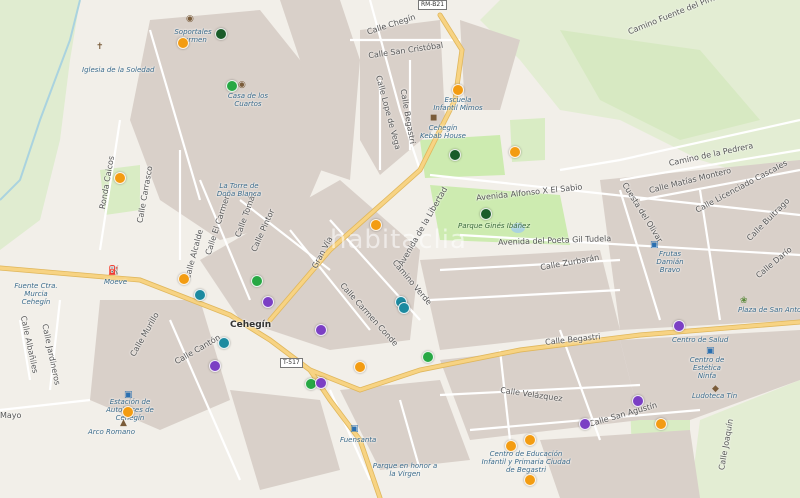 The image size is (800, 498). Describe the element at coordinates (123, 423) in the screenshot. I see `monument-icon: ▲` at that location.